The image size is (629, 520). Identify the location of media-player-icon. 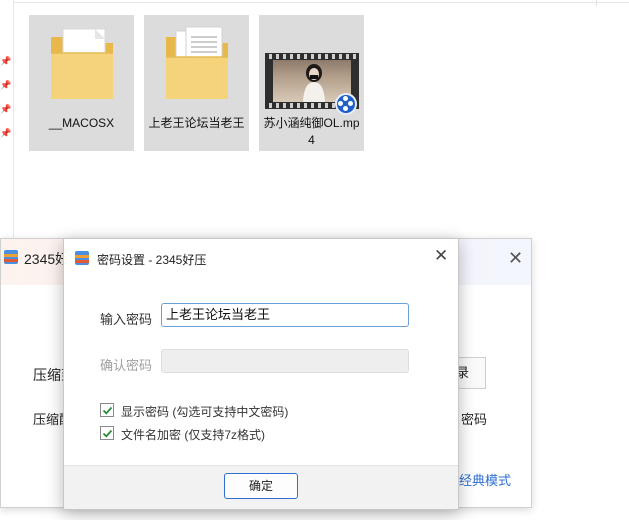
(346, 104).